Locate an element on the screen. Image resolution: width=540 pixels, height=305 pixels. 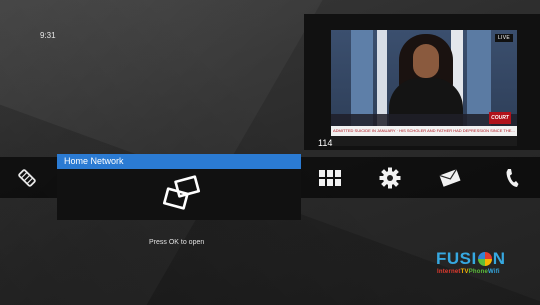
grid-icon is located at coordinates (330, 177).